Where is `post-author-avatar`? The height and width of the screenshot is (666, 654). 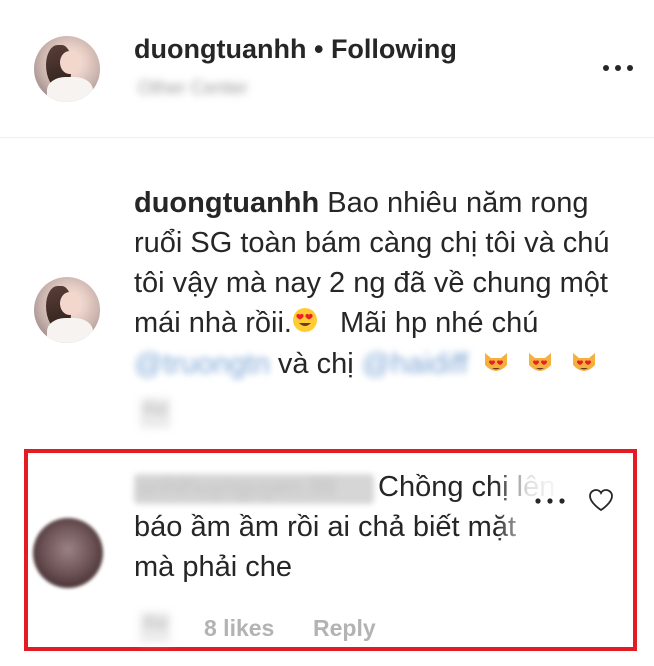 post-author-avatar is located at coordinates (67, 69).